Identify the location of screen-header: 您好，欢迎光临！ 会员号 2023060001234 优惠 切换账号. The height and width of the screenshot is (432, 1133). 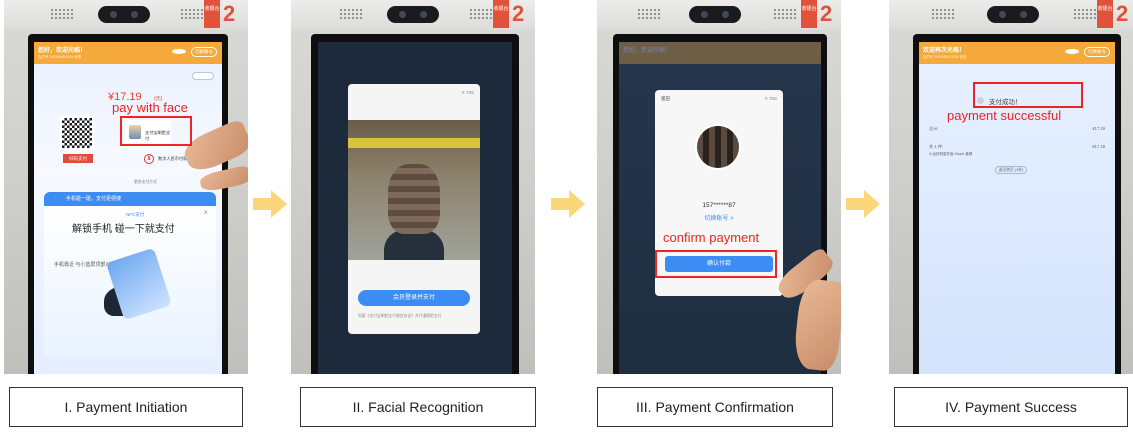
(128, 53).